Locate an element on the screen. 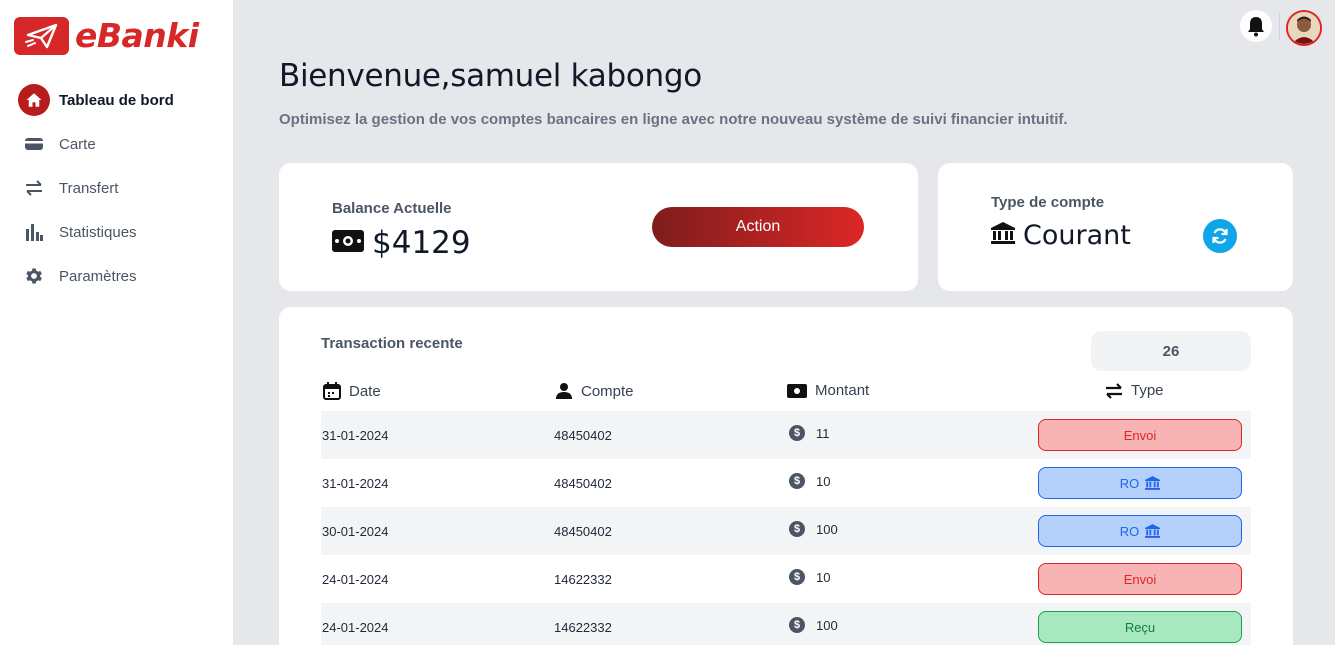  sidebar-item-transfer: Transfert is located at coordinates (116, 188).